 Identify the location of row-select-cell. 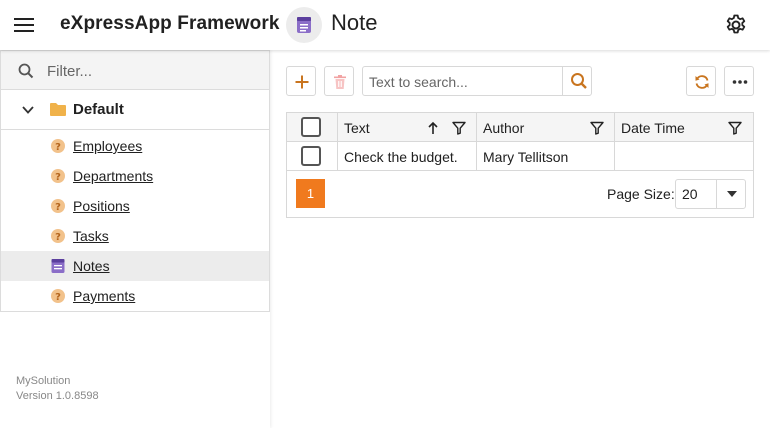
(312, 156).